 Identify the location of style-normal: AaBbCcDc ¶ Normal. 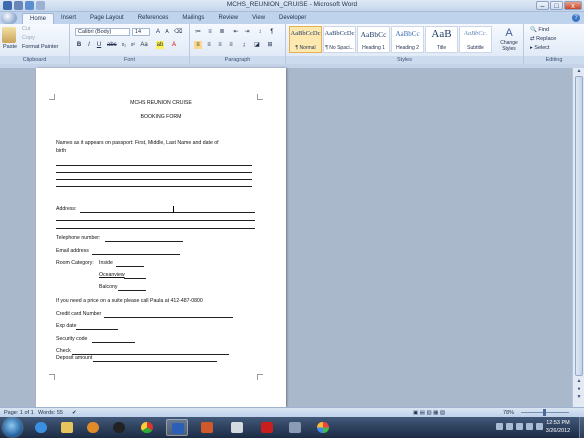
(305, 39).